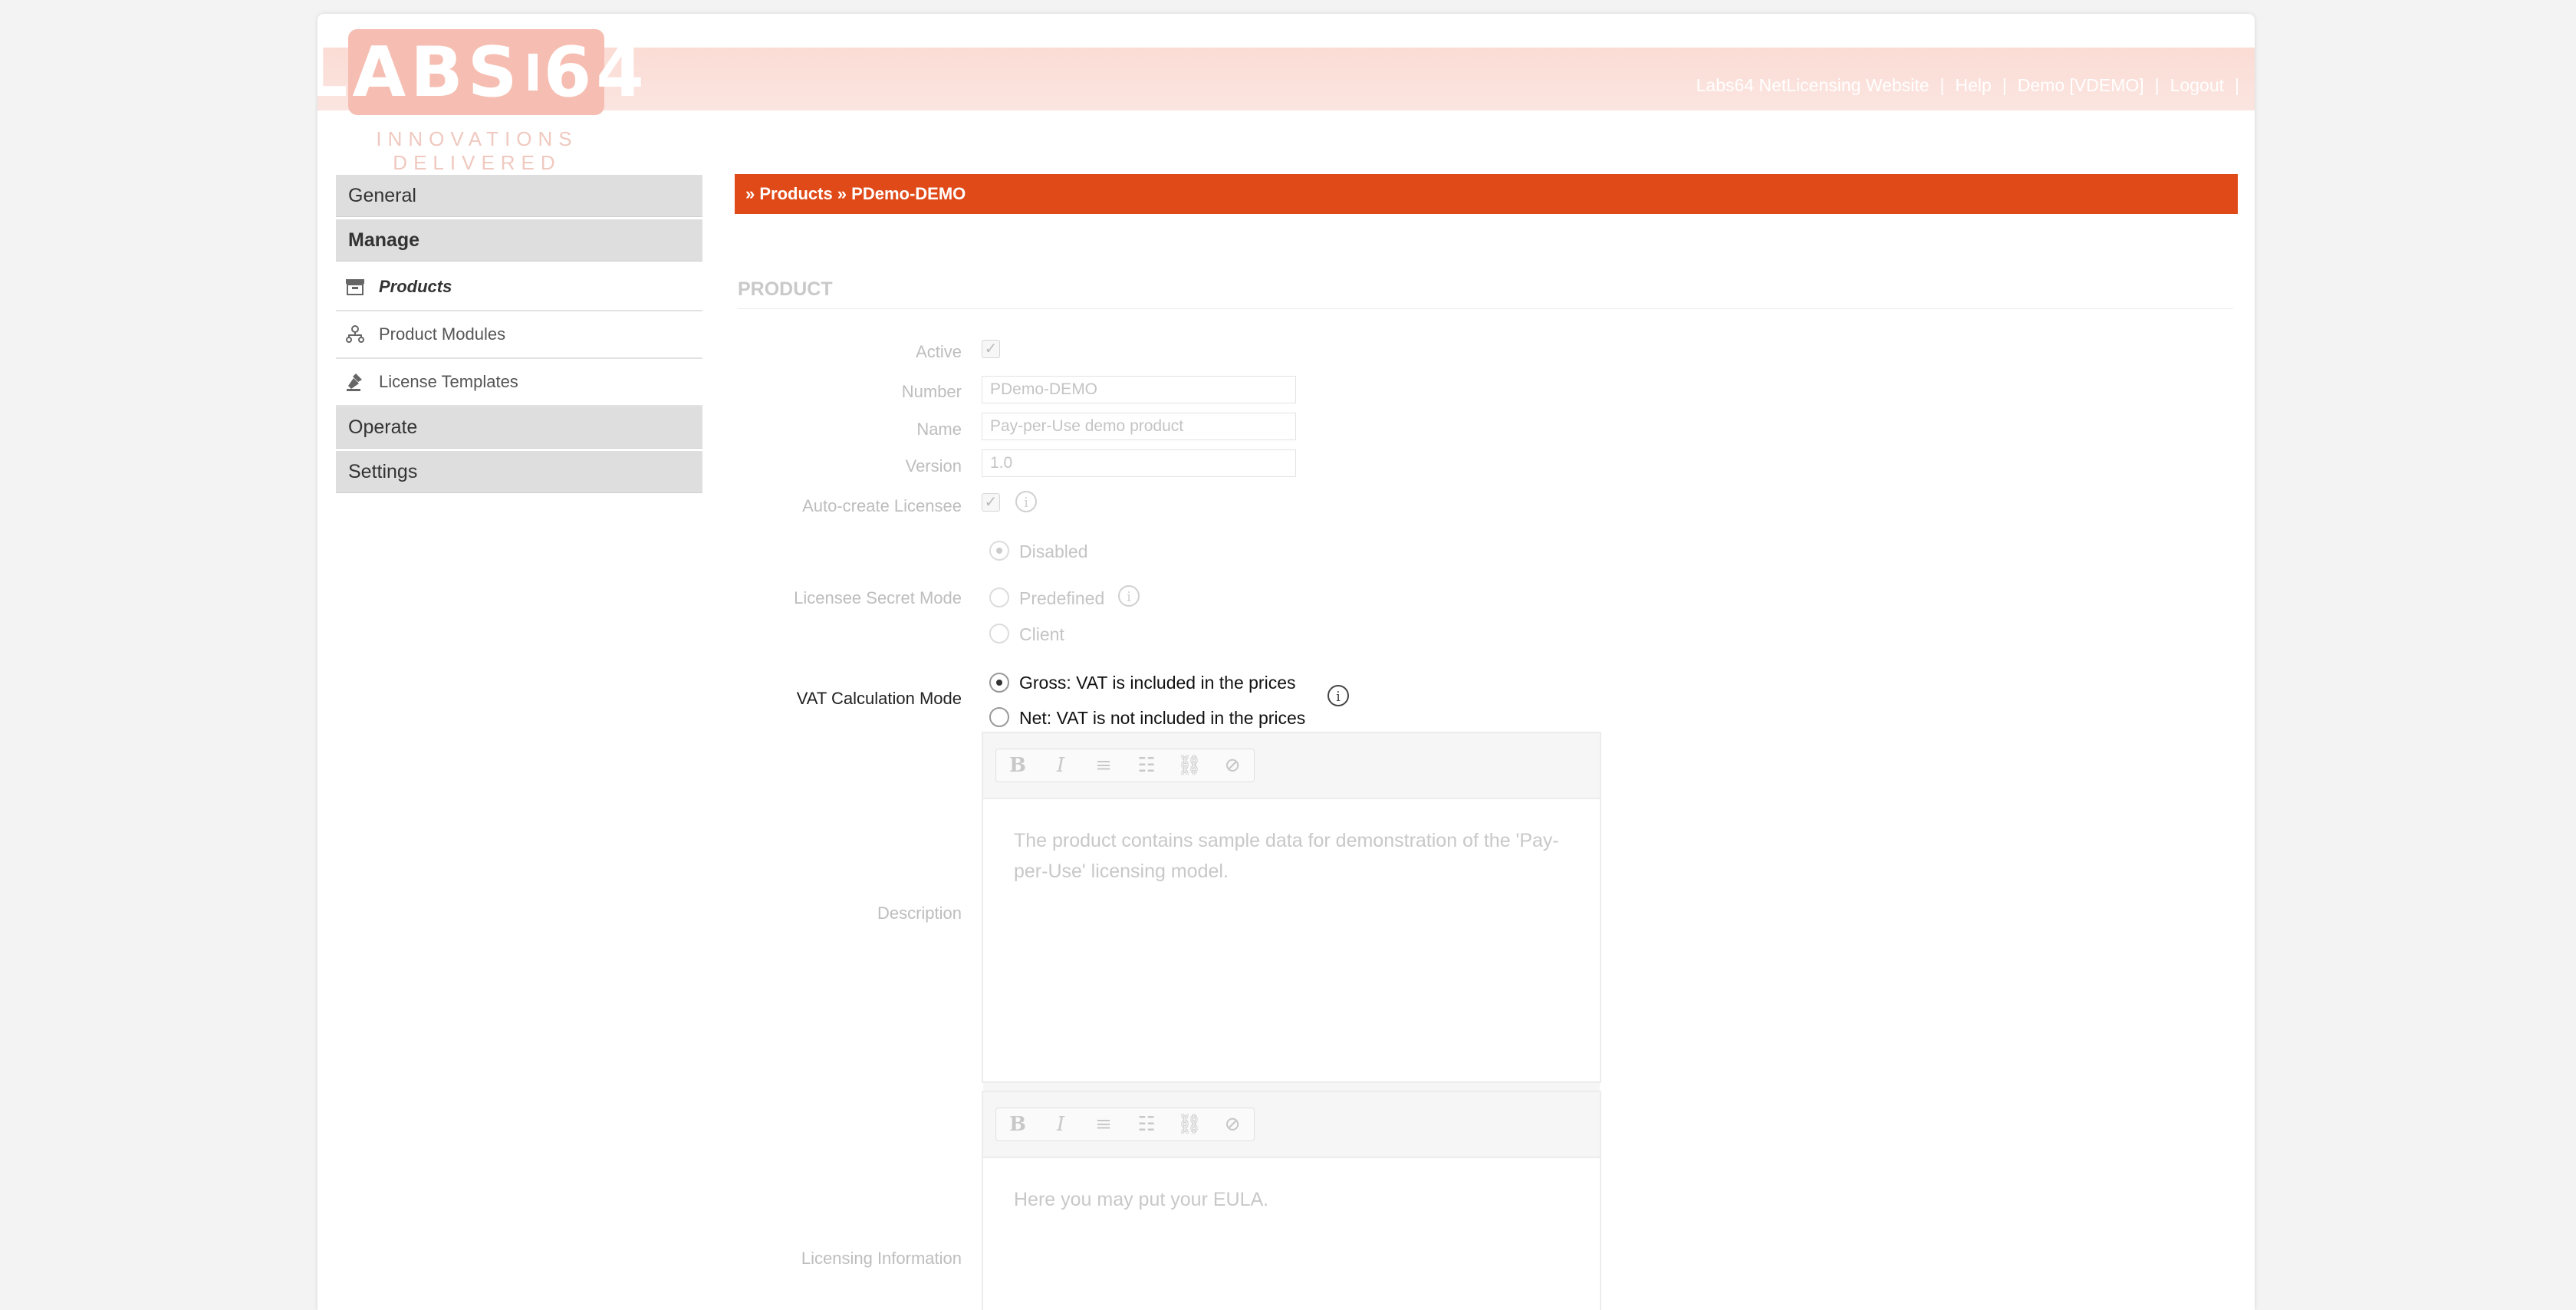  What do you see at coordinates (999, 633) in the screenshot?
I see `secret-client-radio` at bounding box center [999, 633].